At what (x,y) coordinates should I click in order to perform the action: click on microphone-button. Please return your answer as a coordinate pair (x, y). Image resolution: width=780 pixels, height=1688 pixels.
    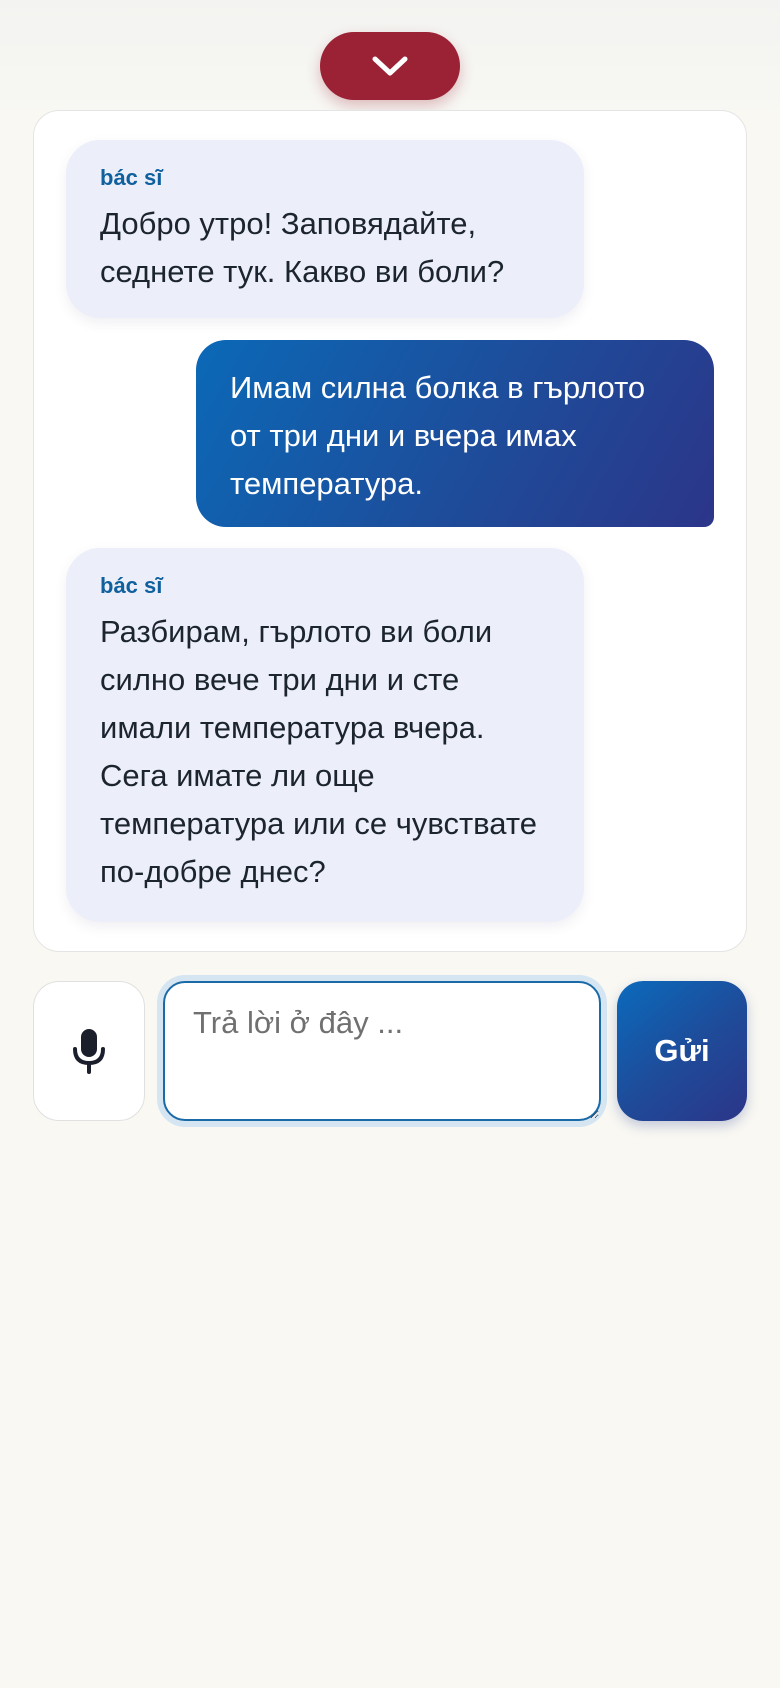
    Looking at the image, I should click on (89, 1051).